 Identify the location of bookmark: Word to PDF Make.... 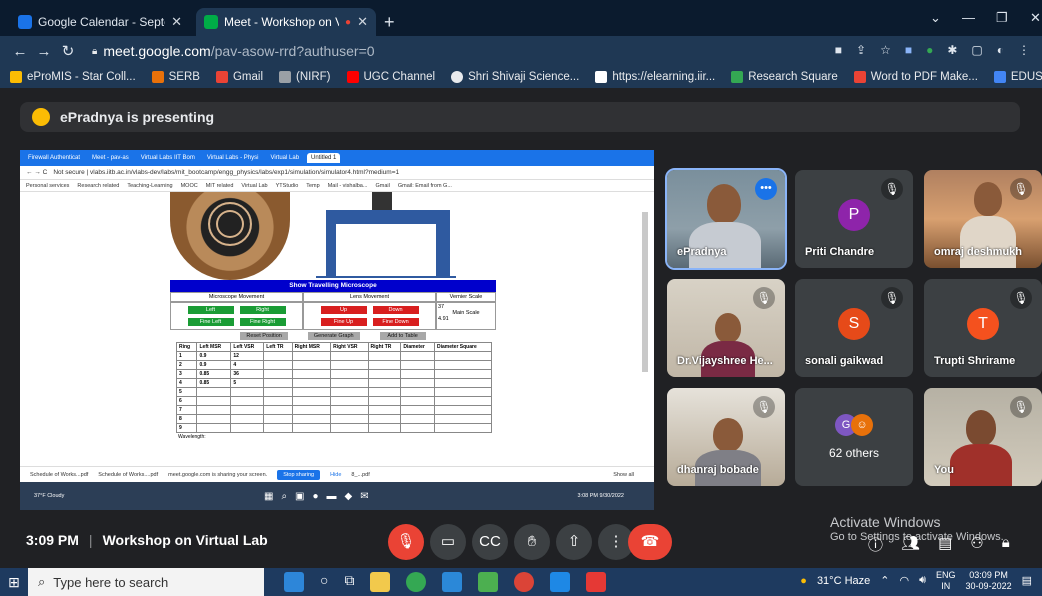
(915, 77).